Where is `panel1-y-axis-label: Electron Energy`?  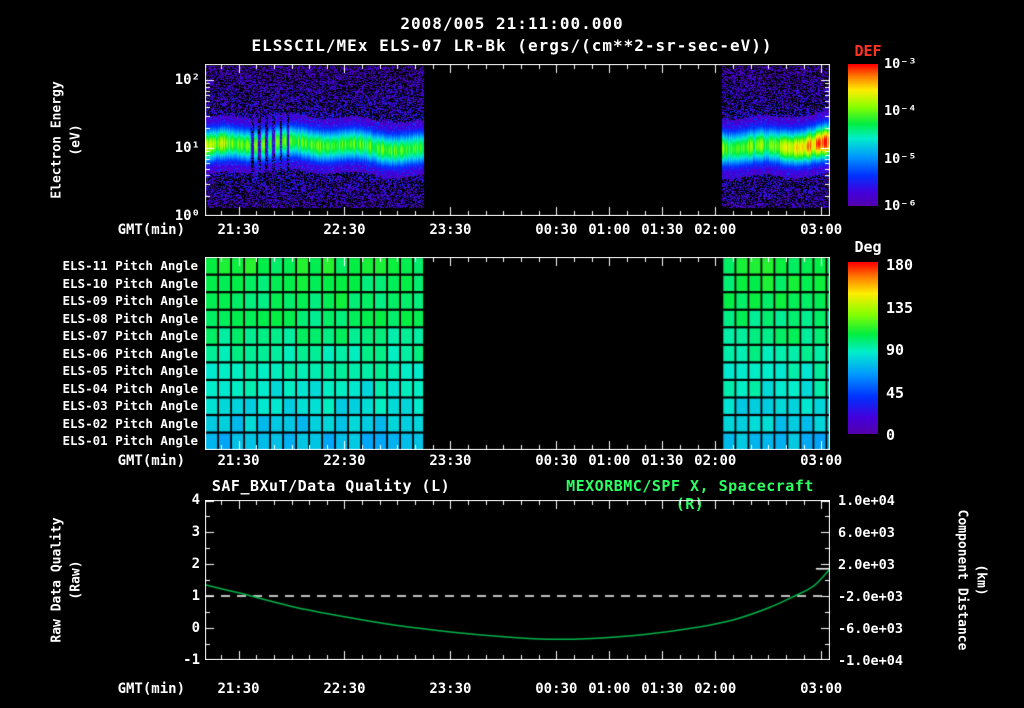
panel1-y-axis-label: Electron Energy is located at coordinates (57, 140).